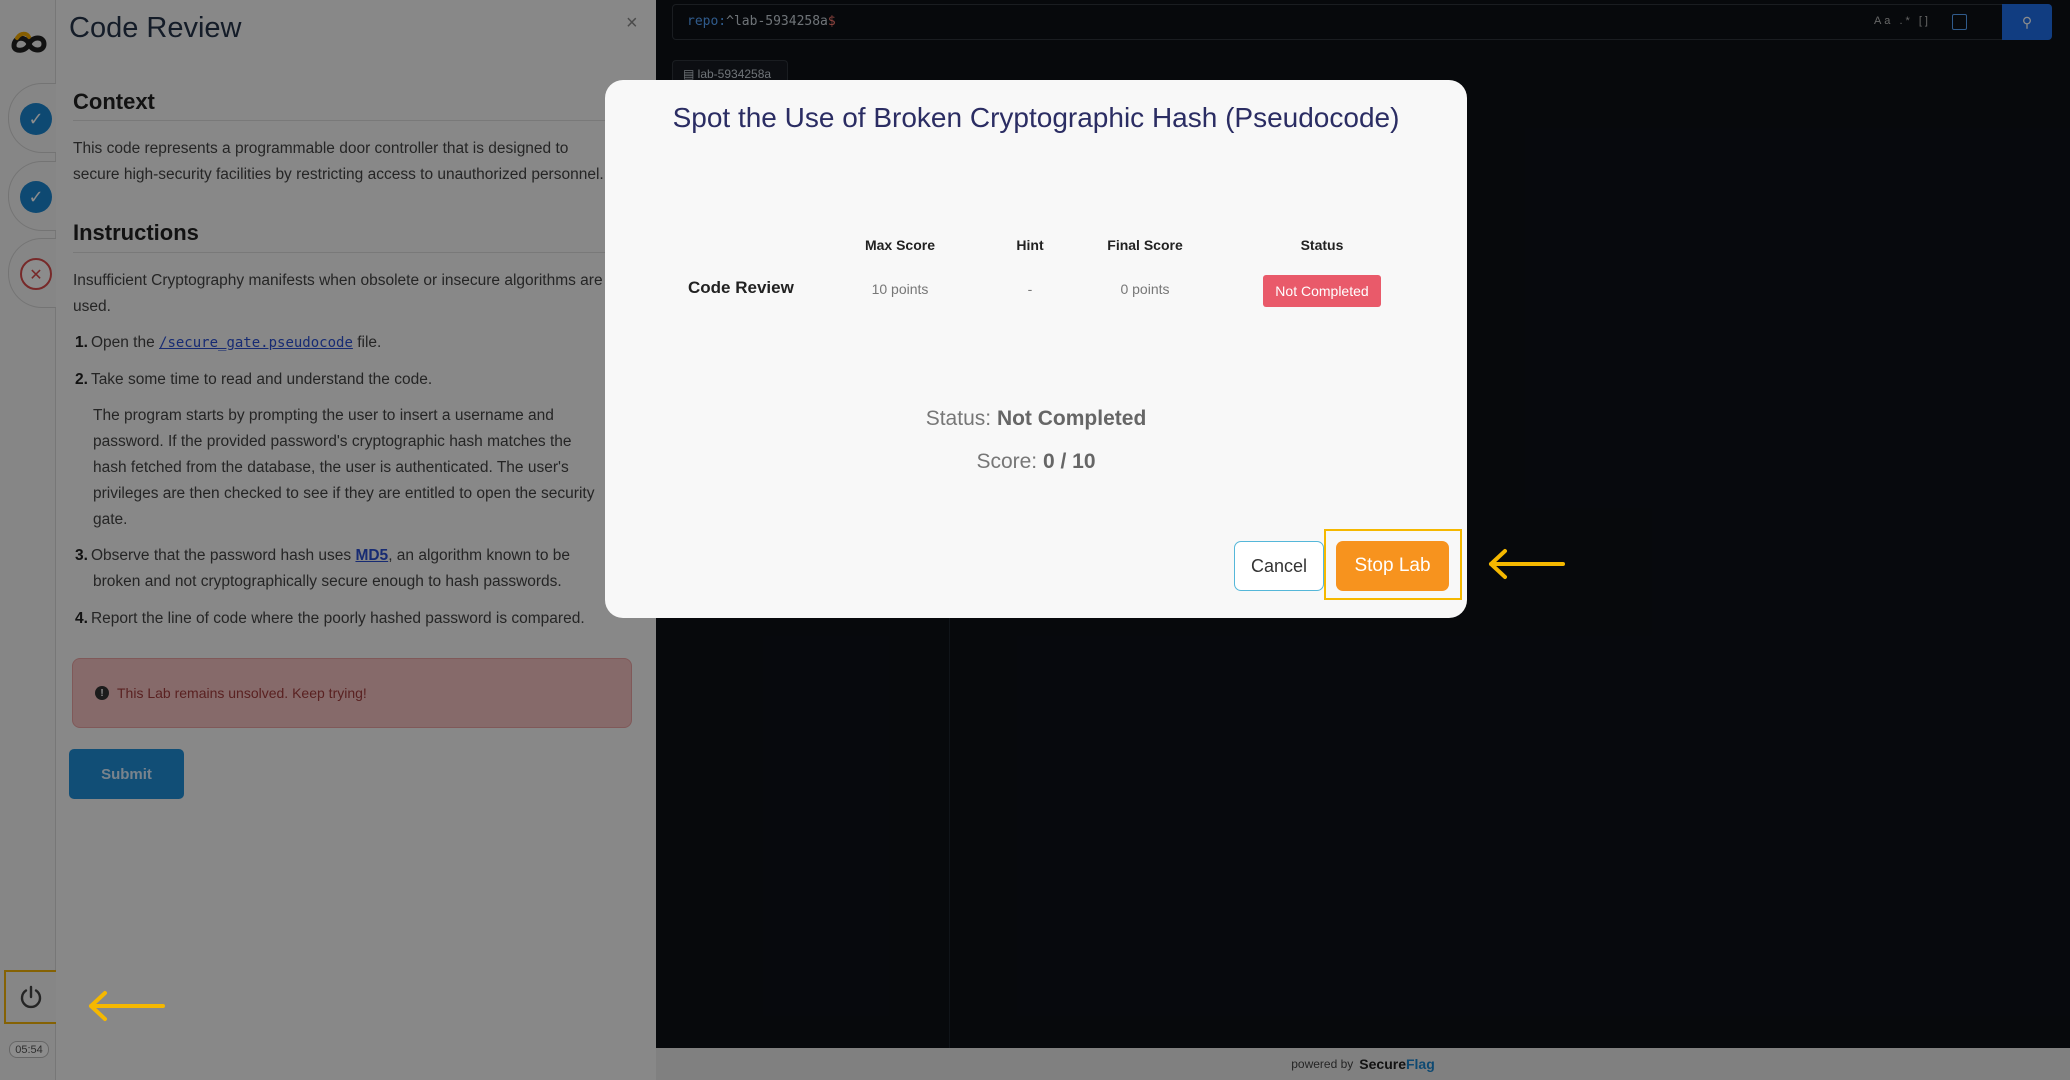  Describe the element at coordinates (1145, 245) in the screenshot. I see `col-header-final-score: Final Score` at that location.